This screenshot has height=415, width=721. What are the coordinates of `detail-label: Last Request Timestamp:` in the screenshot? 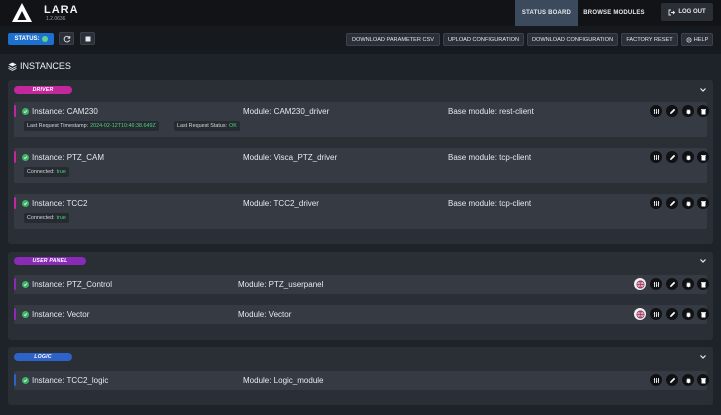 It's located at (58, 126).